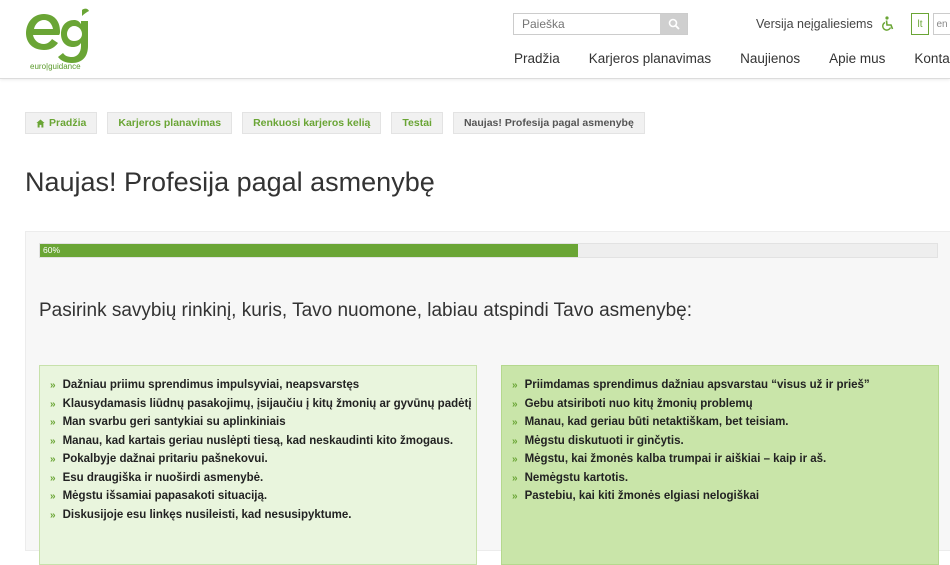 This screenshot has height=565, width=950. What do you see at coordinates (40, 123) in the screenshot?
I see `home-icon` at bounding box center [40, 123].